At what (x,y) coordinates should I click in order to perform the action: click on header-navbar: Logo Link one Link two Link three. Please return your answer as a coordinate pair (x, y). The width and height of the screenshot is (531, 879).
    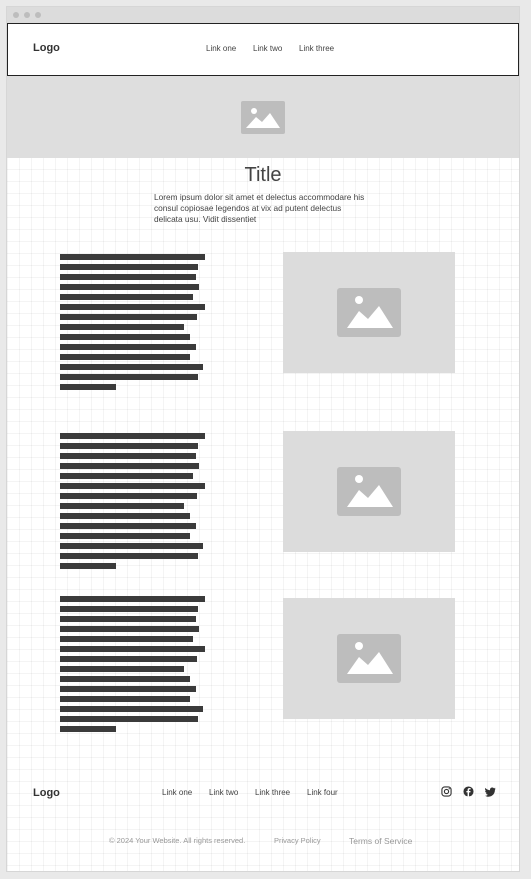
    Looking at the image, I should click on (263, 49).